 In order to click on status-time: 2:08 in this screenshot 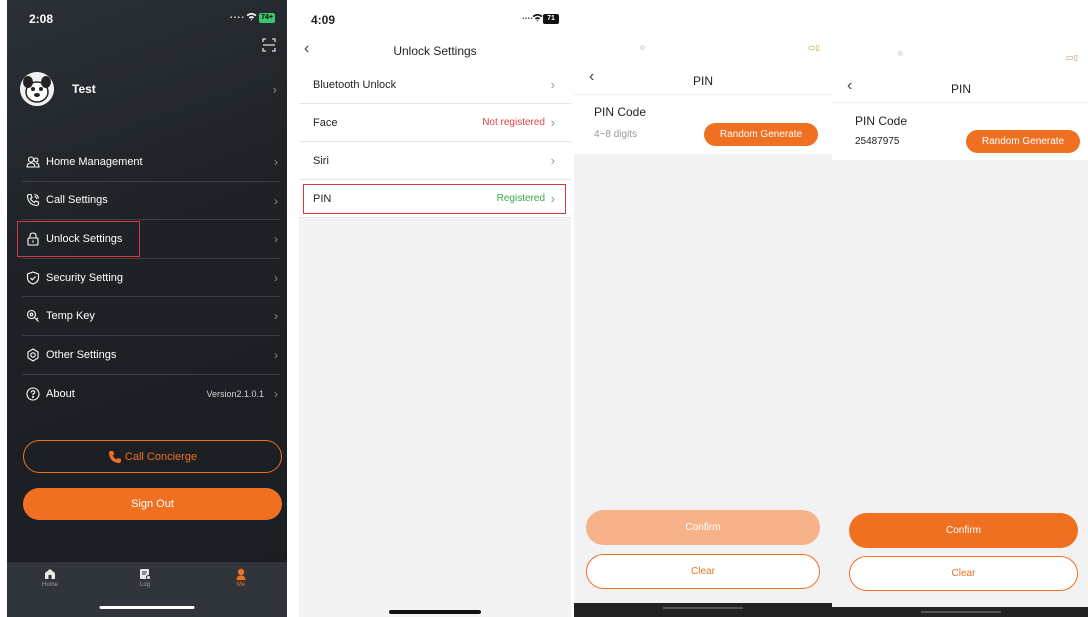, I will do `click(41, 19)`.